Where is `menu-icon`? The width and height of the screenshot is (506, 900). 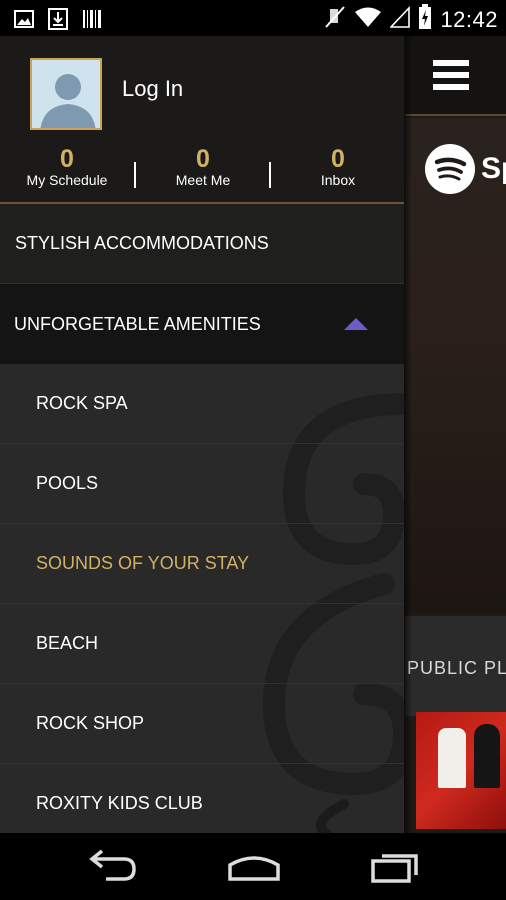
menu-icon is located at coordinates (451, 75).